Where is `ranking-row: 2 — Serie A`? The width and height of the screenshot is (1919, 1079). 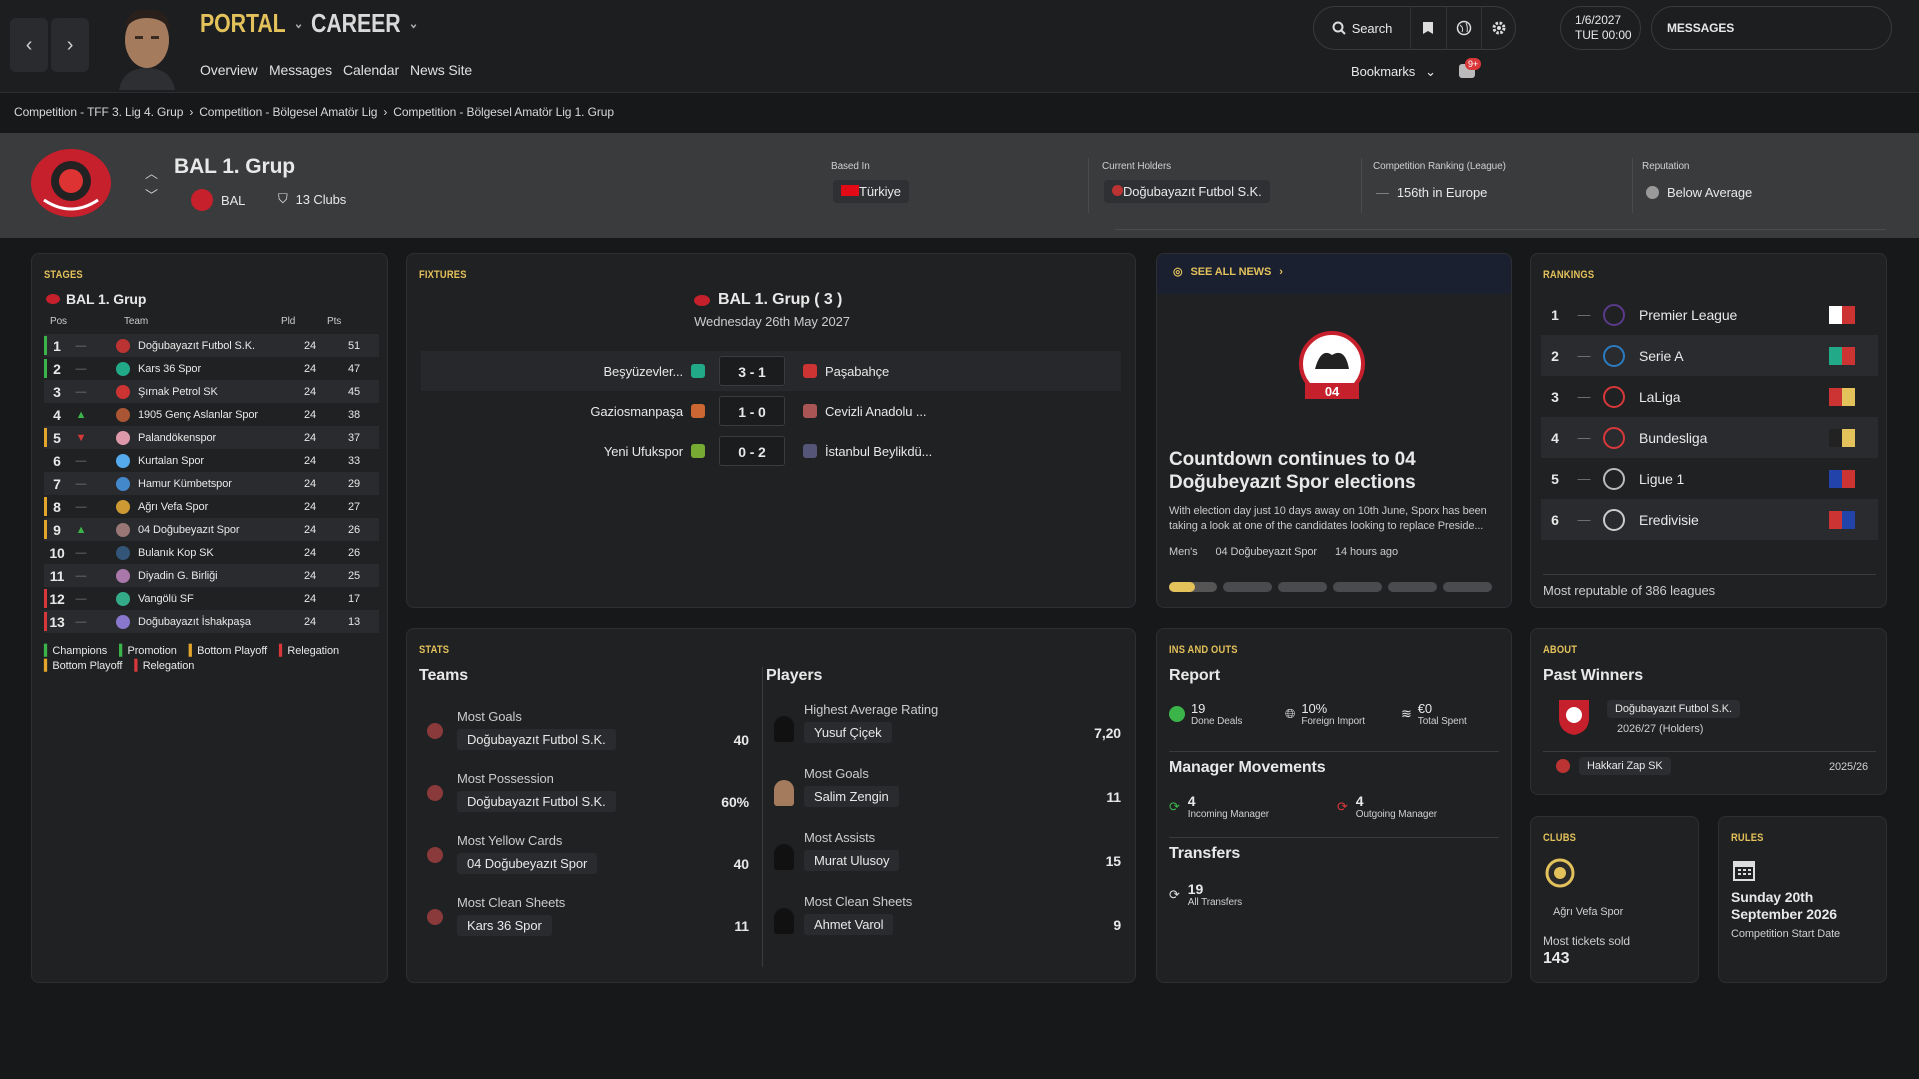
ranking-row: 2 — Serie A is located at coordinates (1709, 355).